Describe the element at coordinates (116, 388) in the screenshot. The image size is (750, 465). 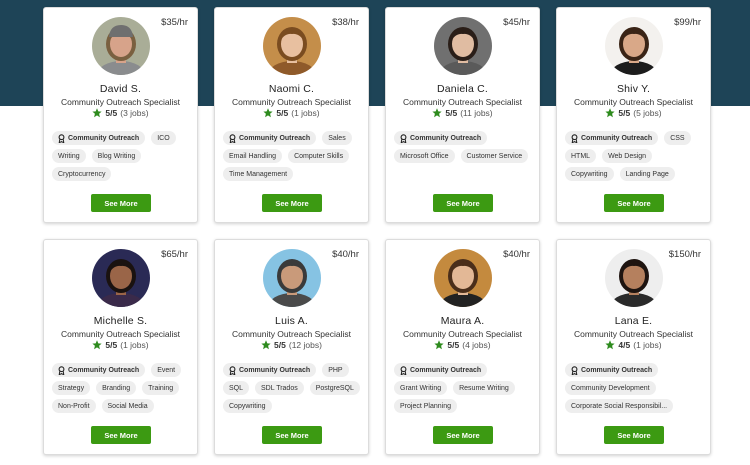
I see `skill-tag: Branding` at that location.